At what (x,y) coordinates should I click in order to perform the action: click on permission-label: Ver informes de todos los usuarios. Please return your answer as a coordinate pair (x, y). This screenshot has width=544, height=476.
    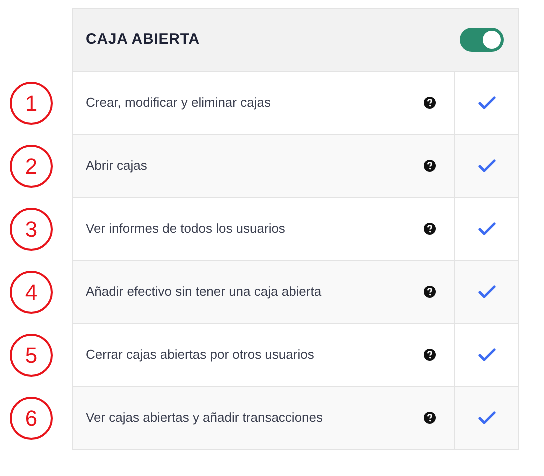
    Looking at the image, I should click on (186, 229).